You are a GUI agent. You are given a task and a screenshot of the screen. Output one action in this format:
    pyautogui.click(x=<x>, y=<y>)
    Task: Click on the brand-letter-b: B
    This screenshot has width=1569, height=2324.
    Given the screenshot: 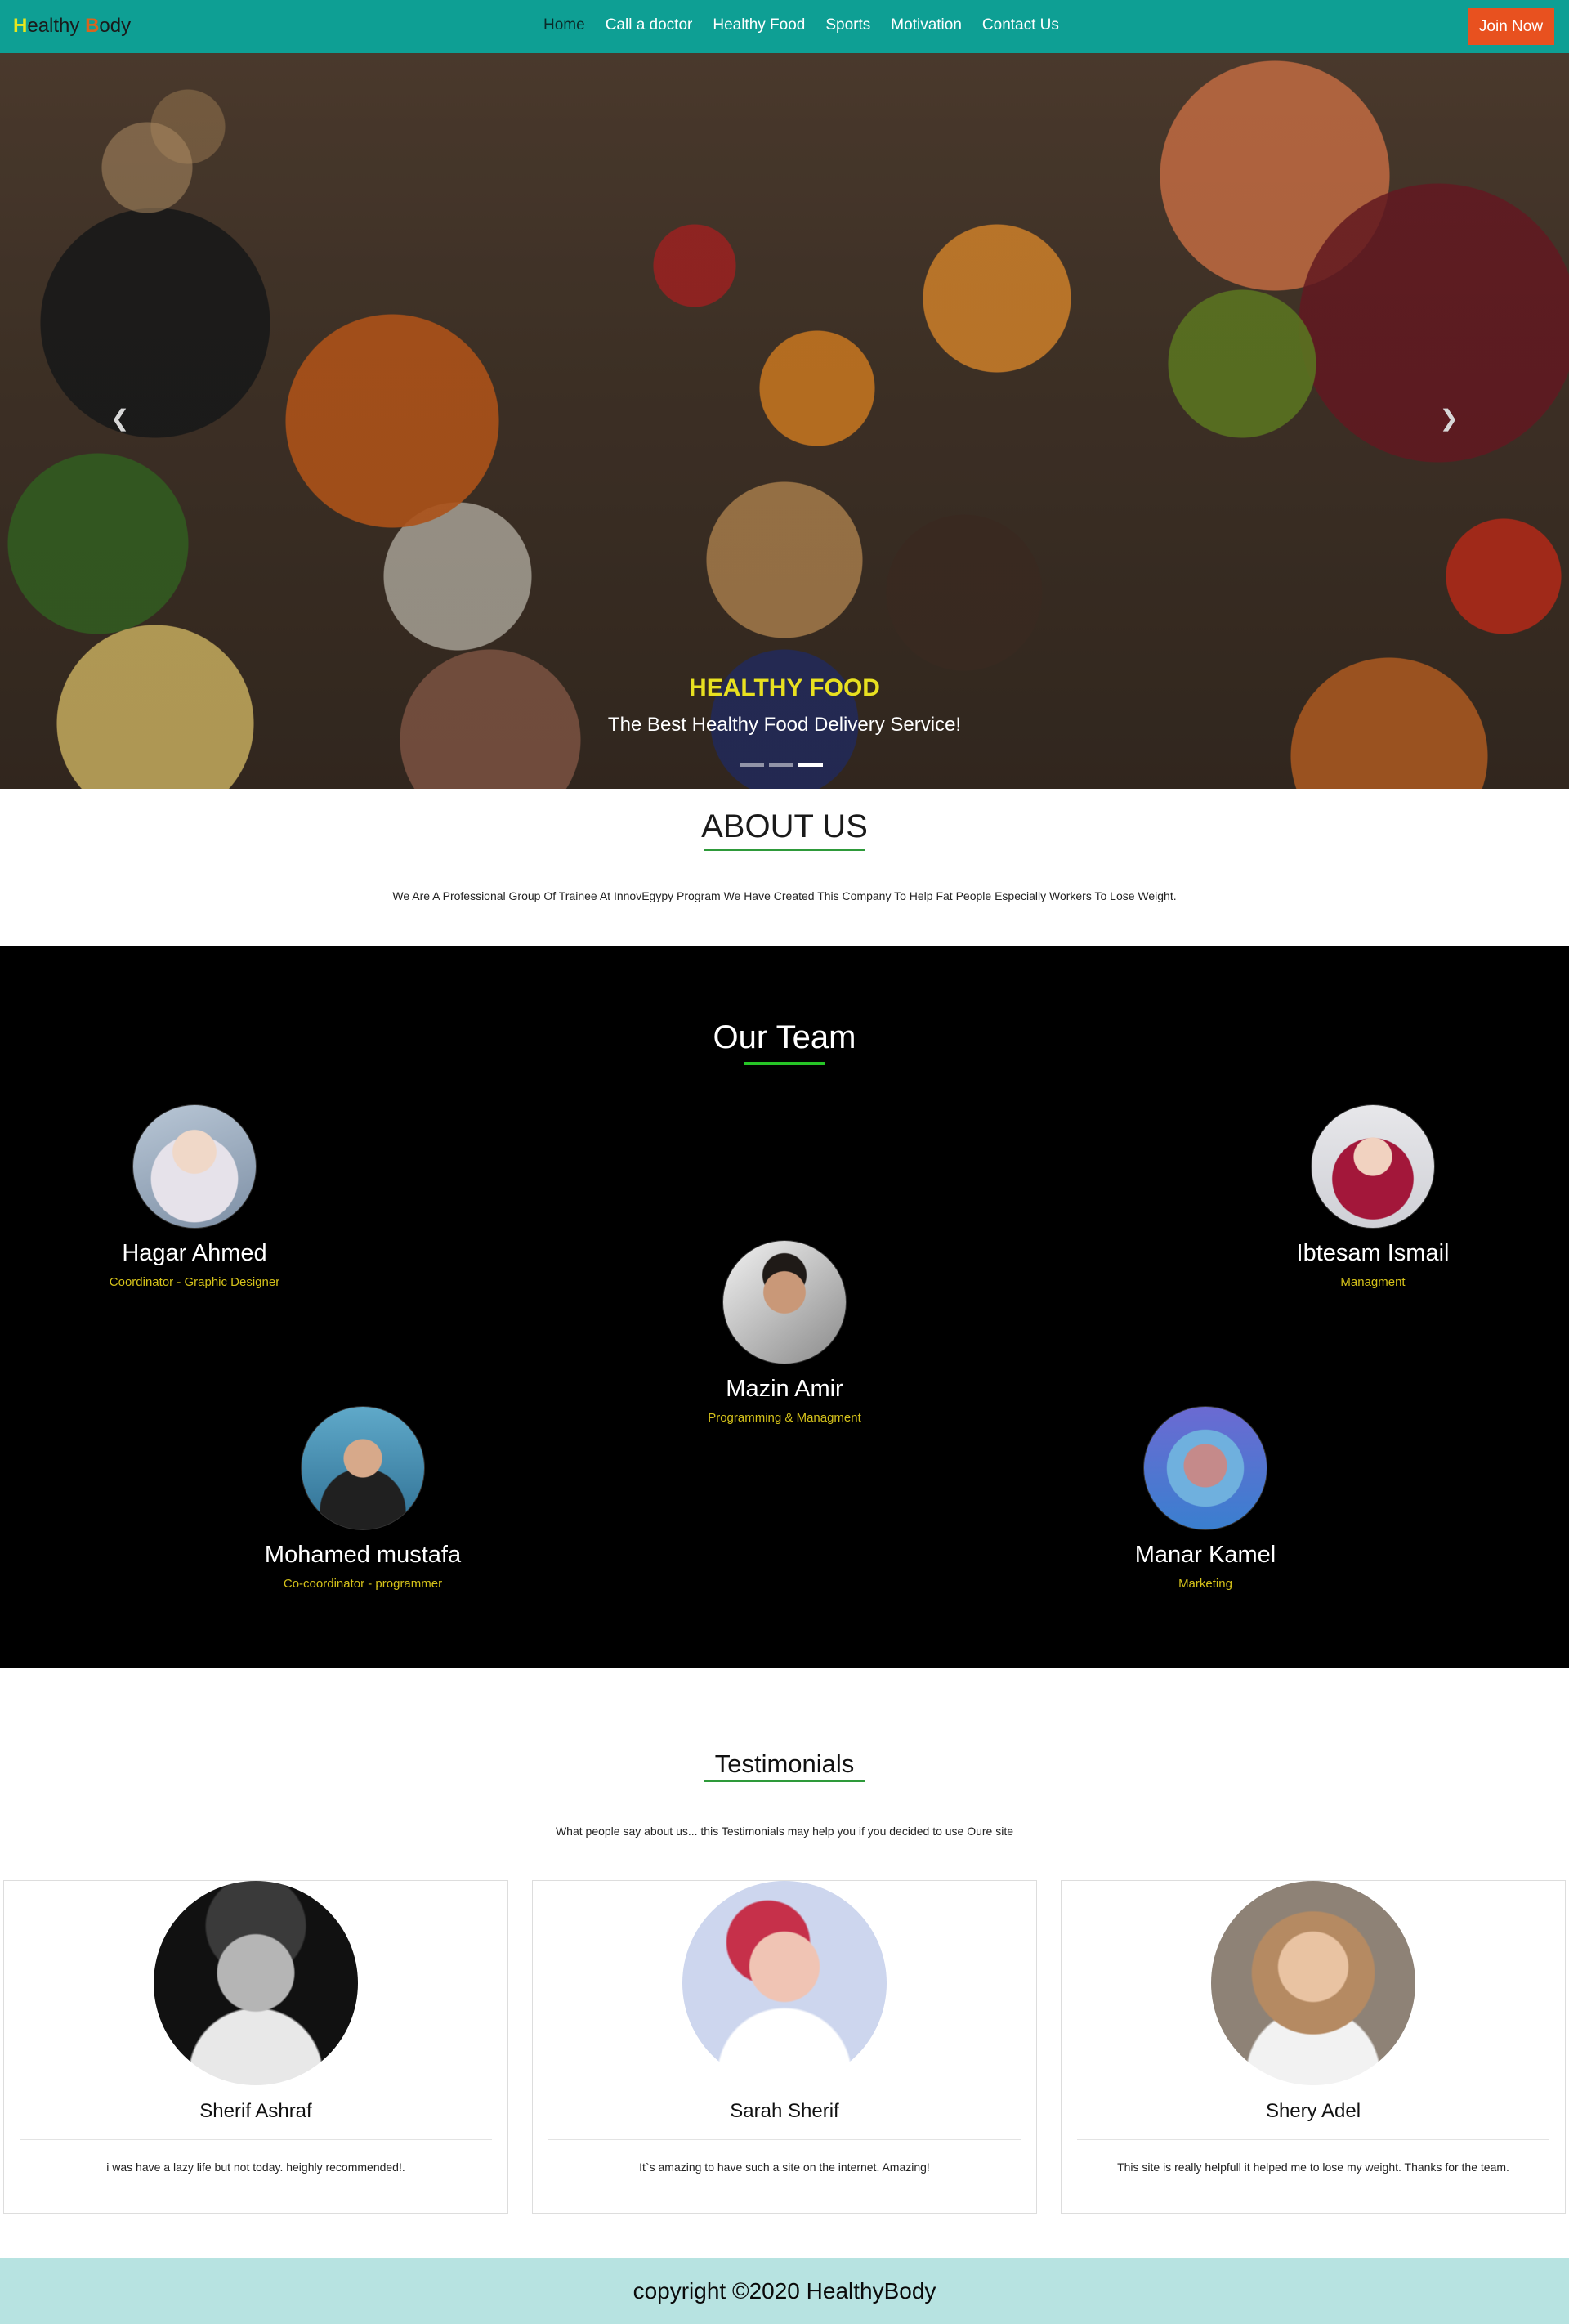 What is the action you would take?
    pyautogui.click(x=92, y=26)
    